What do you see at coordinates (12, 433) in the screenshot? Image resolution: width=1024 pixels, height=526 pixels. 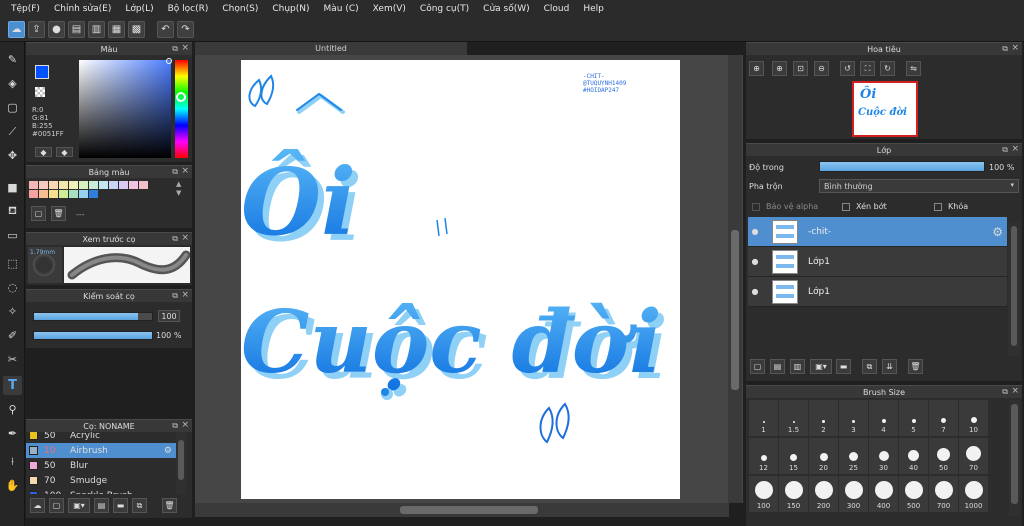 I see `eyedropper-tool-icon: ✒` at bounding box center [12, 433].